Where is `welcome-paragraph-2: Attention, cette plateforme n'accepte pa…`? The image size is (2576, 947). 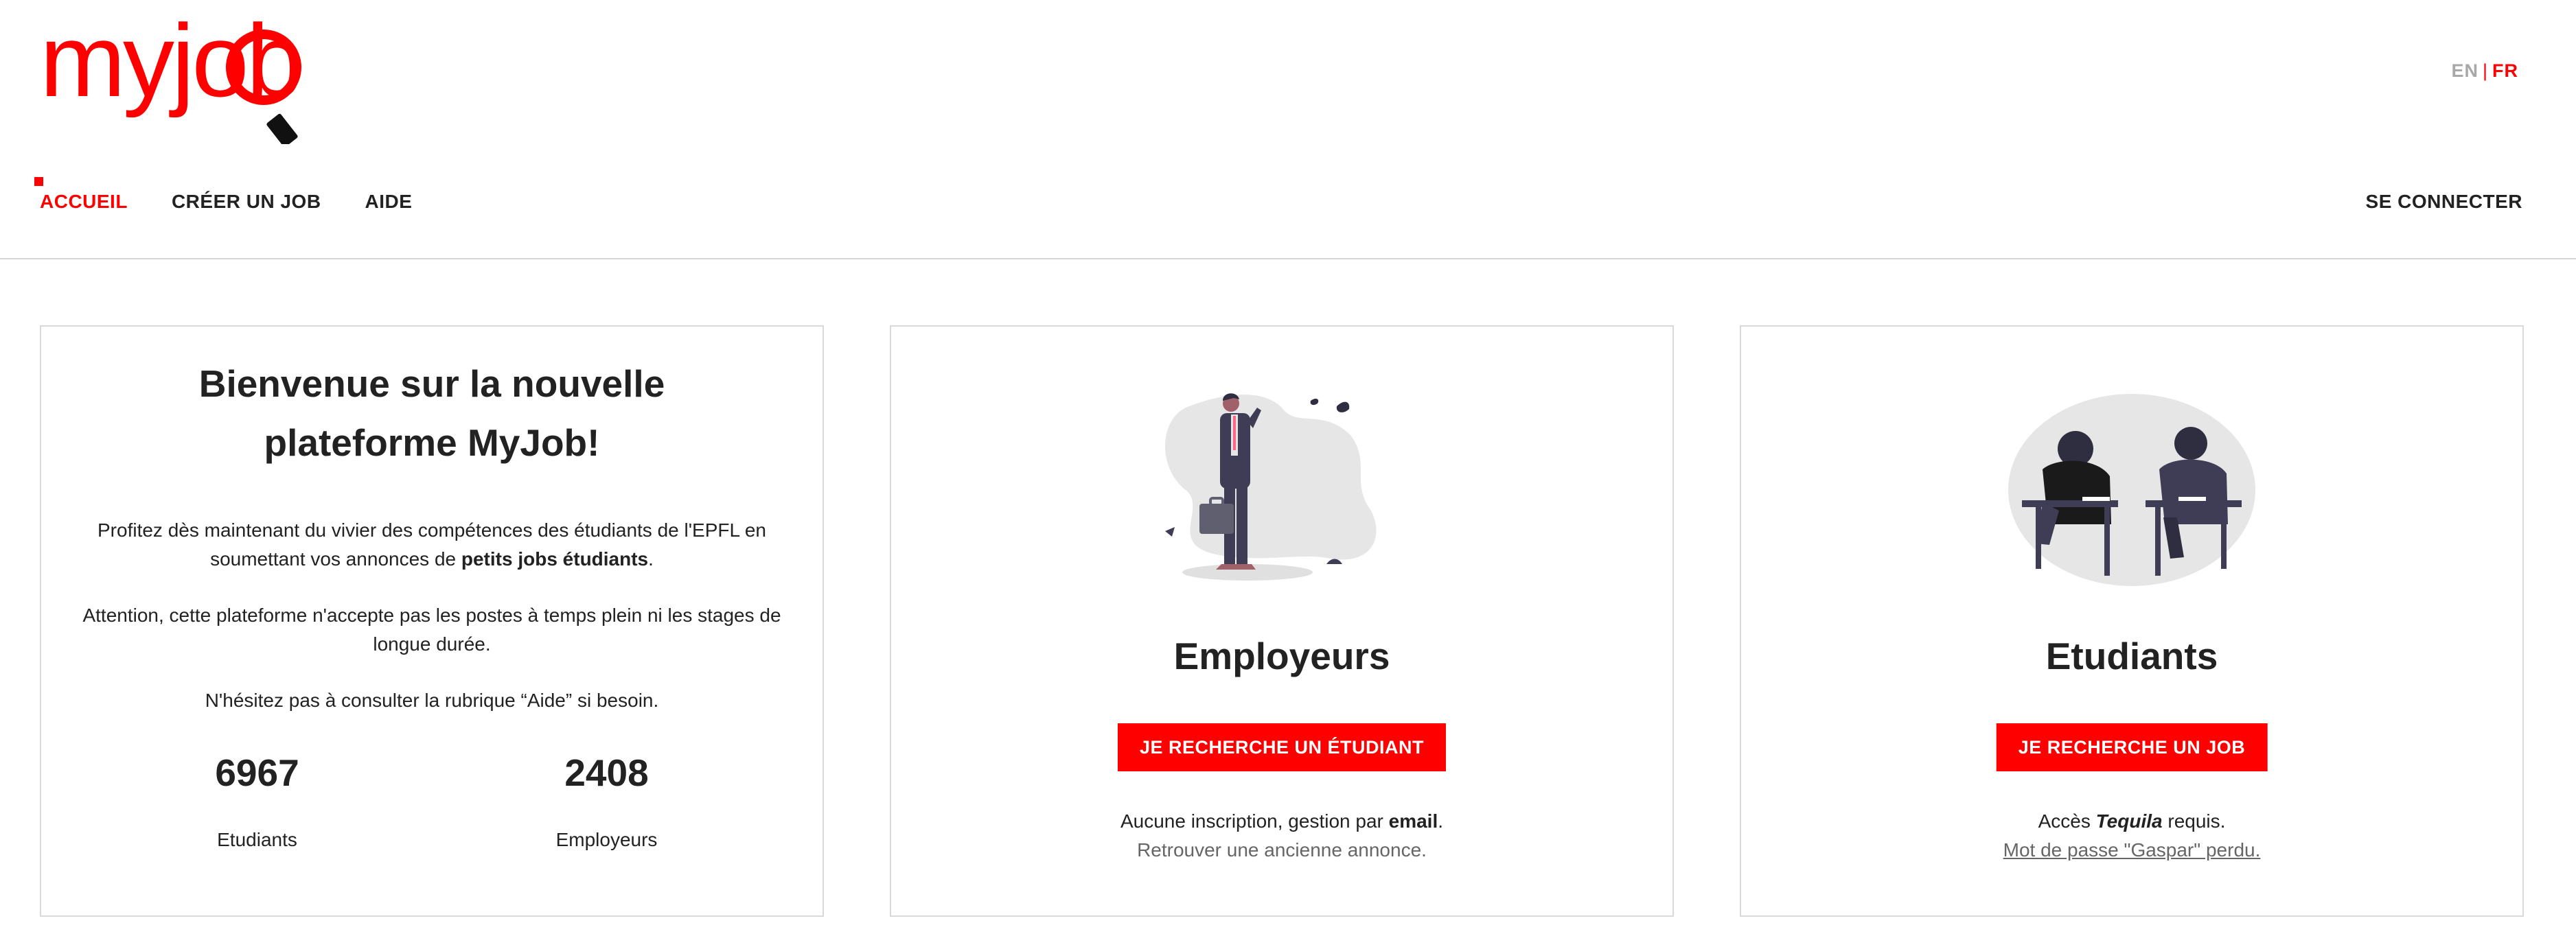 welcome-paragraph-2: Attention, cette plateforme n'accepte pa… is located at coordinates (431, 630).